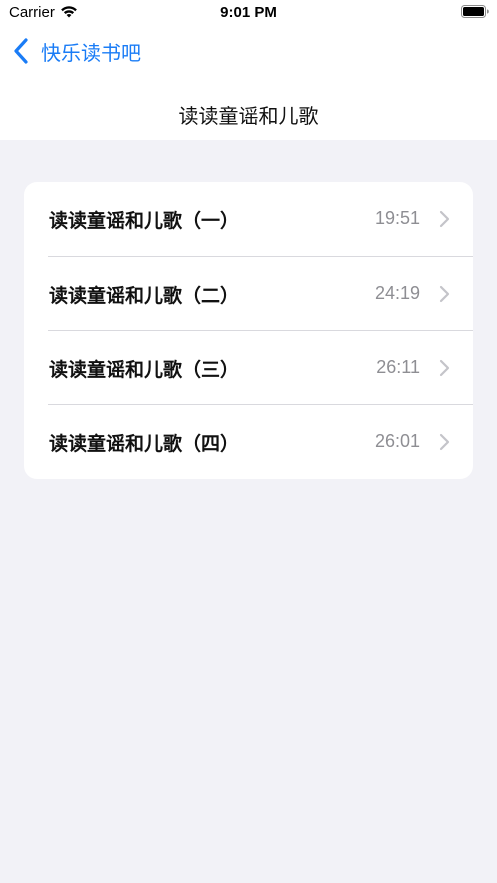 The image size is (497, 883). I want to click on list-item-title: 读读童谣和儿歌（三）, so click(144, 370).